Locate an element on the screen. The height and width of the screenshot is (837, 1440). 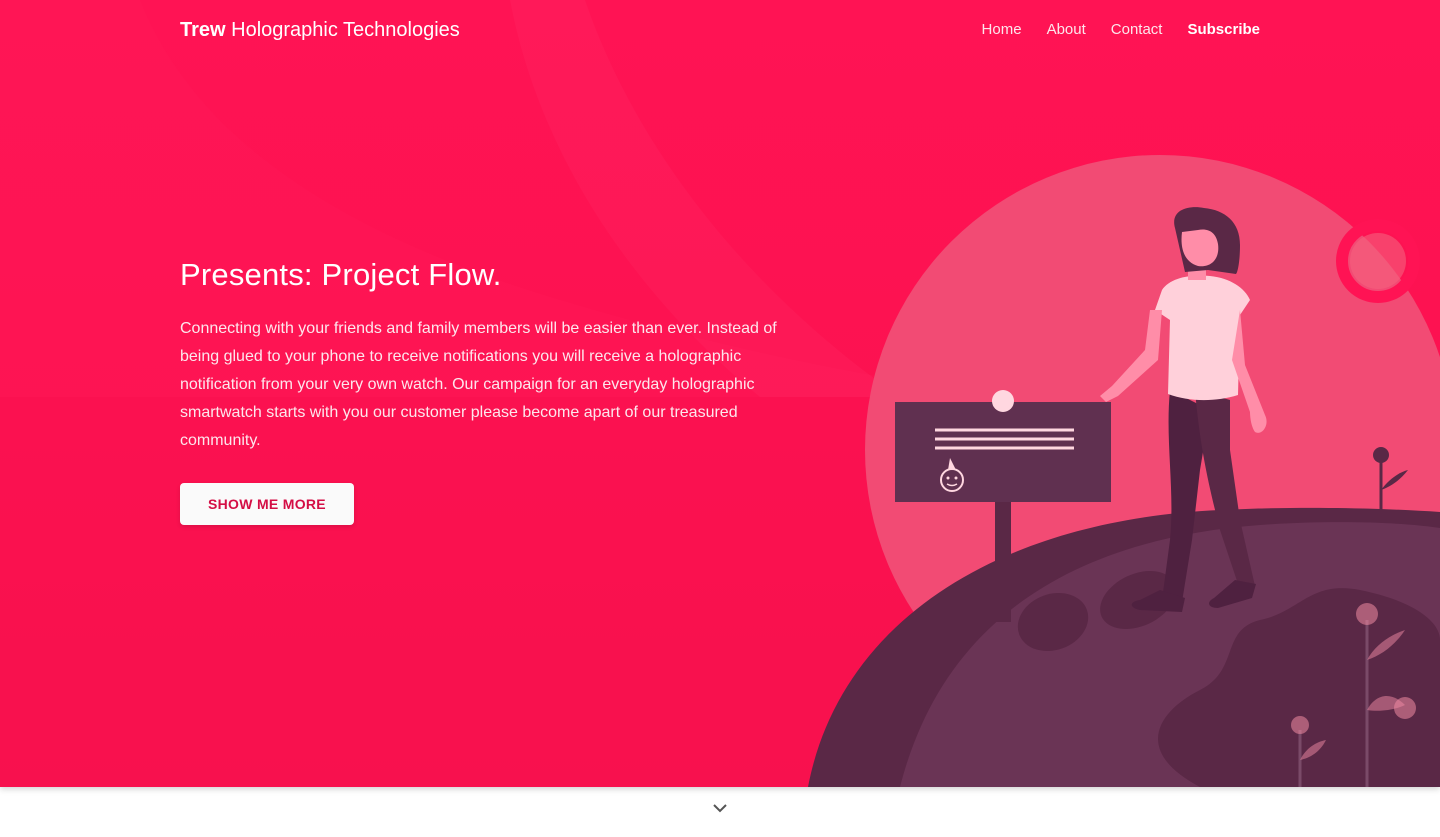
brand-name-rest: Holographic Technologies is located at coordinates (342, 30).